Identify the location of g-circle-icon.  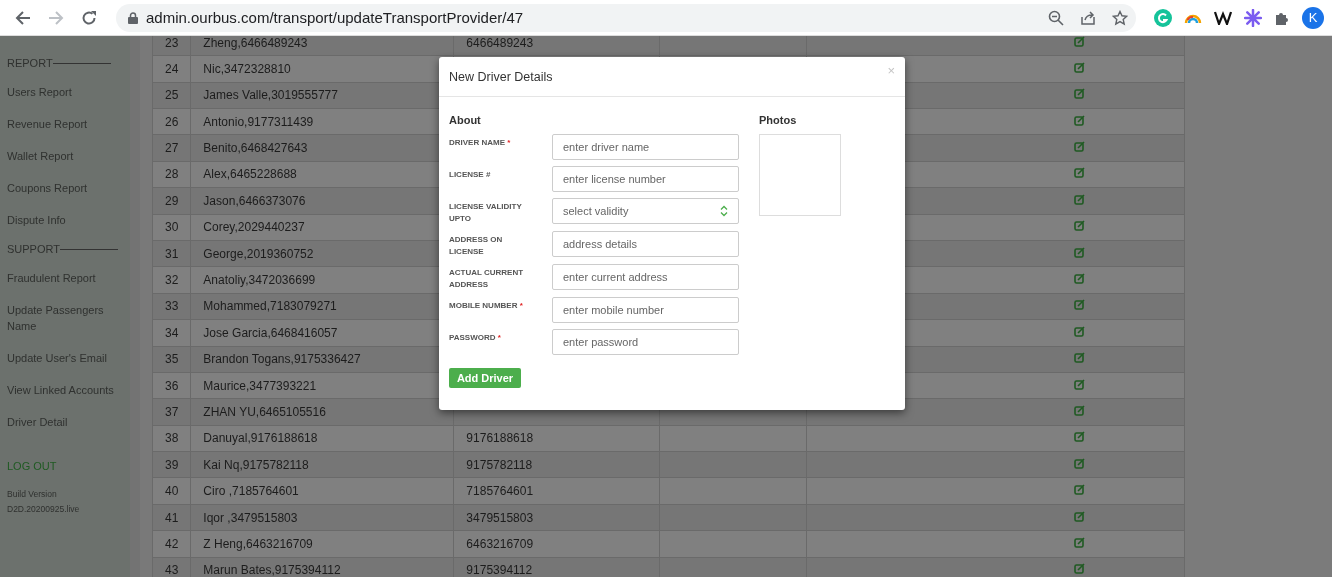
(1163, 17).